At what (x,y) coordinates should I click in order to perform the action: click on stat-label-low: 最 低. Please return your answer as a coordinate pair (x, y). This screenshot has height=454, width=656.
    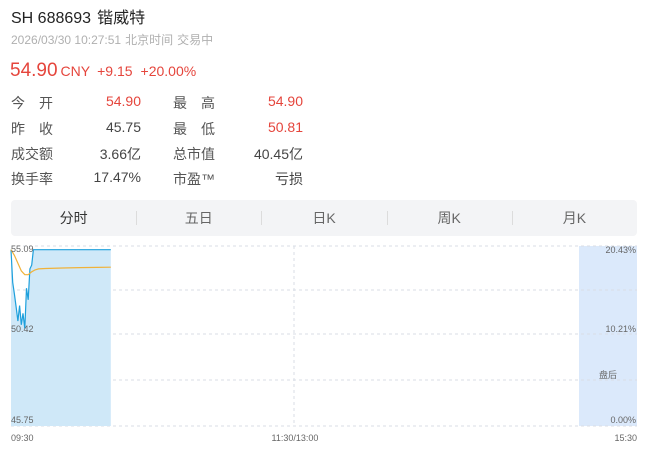
    Looking at the image, I should click on (194, 129).